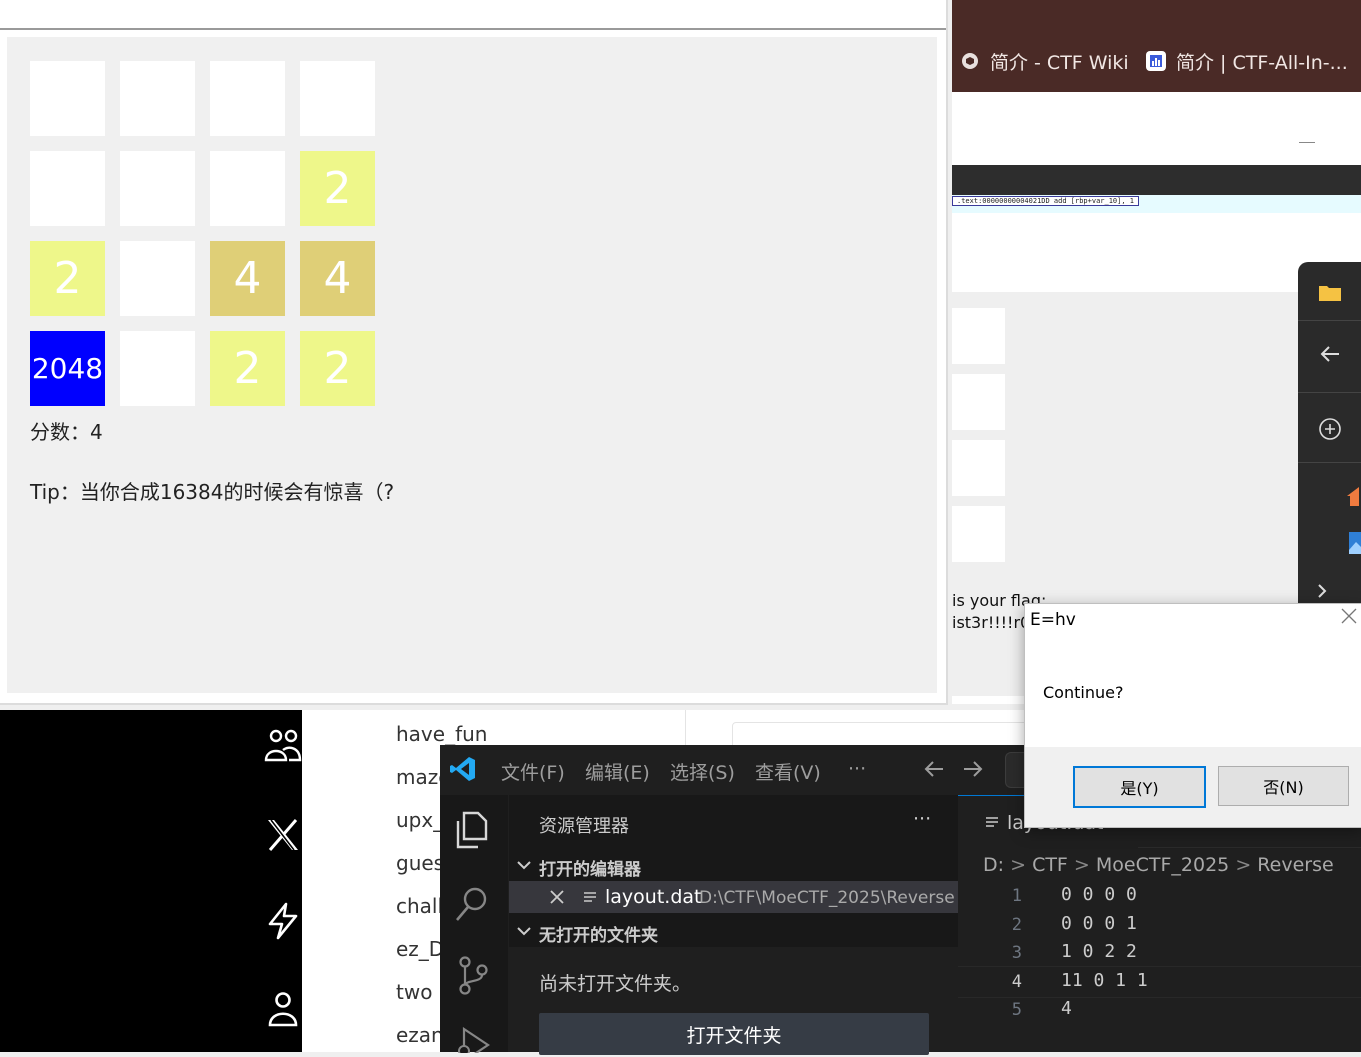 Image resolution: width=1361 pixels, height=1057 pixels. What do you see at coordinates (615, 984) in the screenshot?
I see `no-folder-text: 尚未打开文件夹。` at bounding box center [615, 984].